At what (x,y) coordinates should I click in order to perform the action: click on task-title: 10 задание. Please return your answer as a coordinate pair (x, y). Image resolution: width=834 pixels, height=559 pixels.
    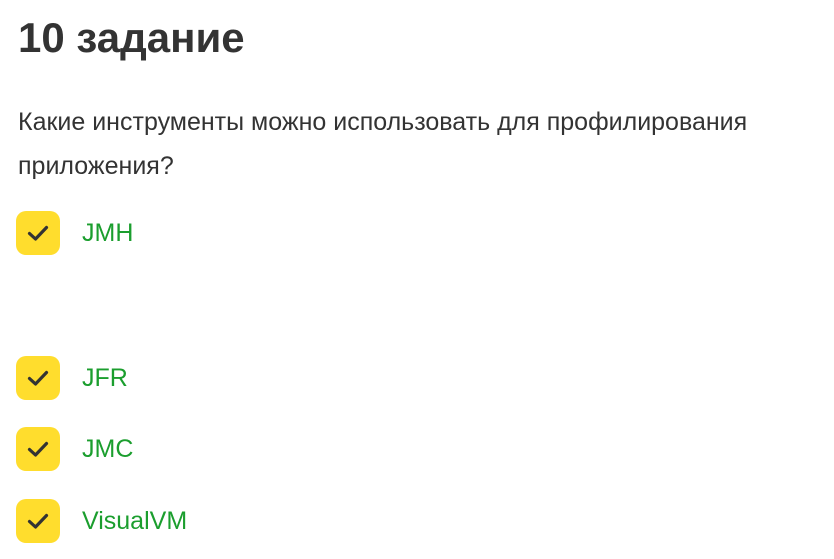
    Looking at the image, I should click on (131, 37).